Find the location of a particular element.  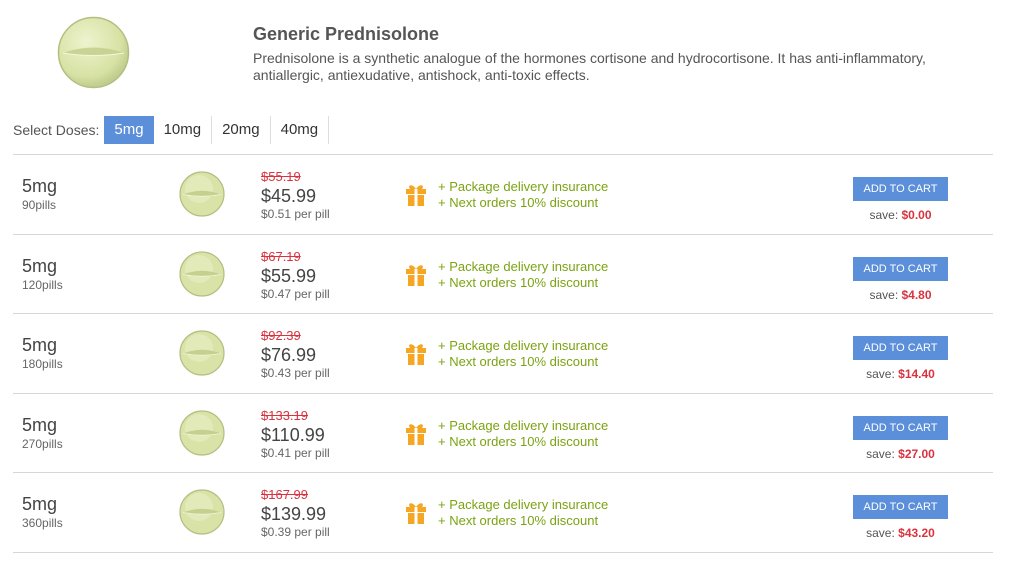

old-price: $67.19 is located at coordinates (281, 256).